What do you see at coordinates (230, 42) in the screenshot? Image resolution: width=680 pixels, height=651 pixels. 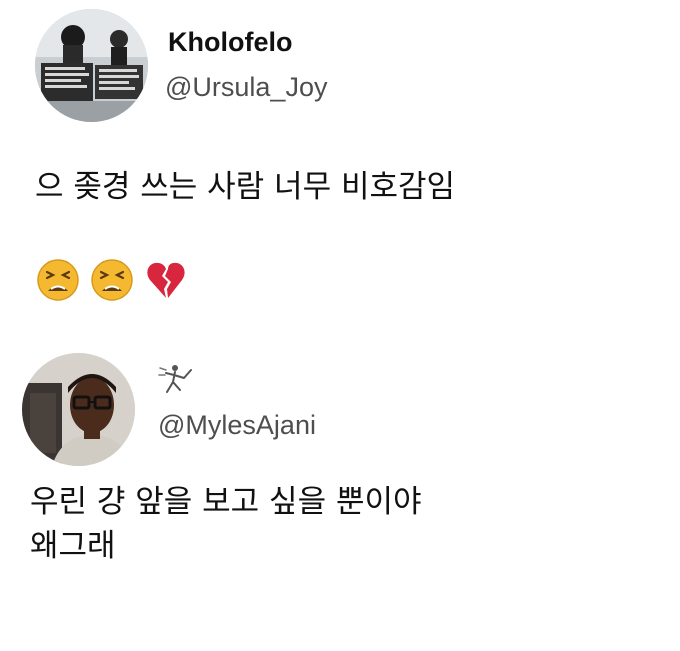 I see `display-name: Kholofelo` at bounding box center [230, 42].